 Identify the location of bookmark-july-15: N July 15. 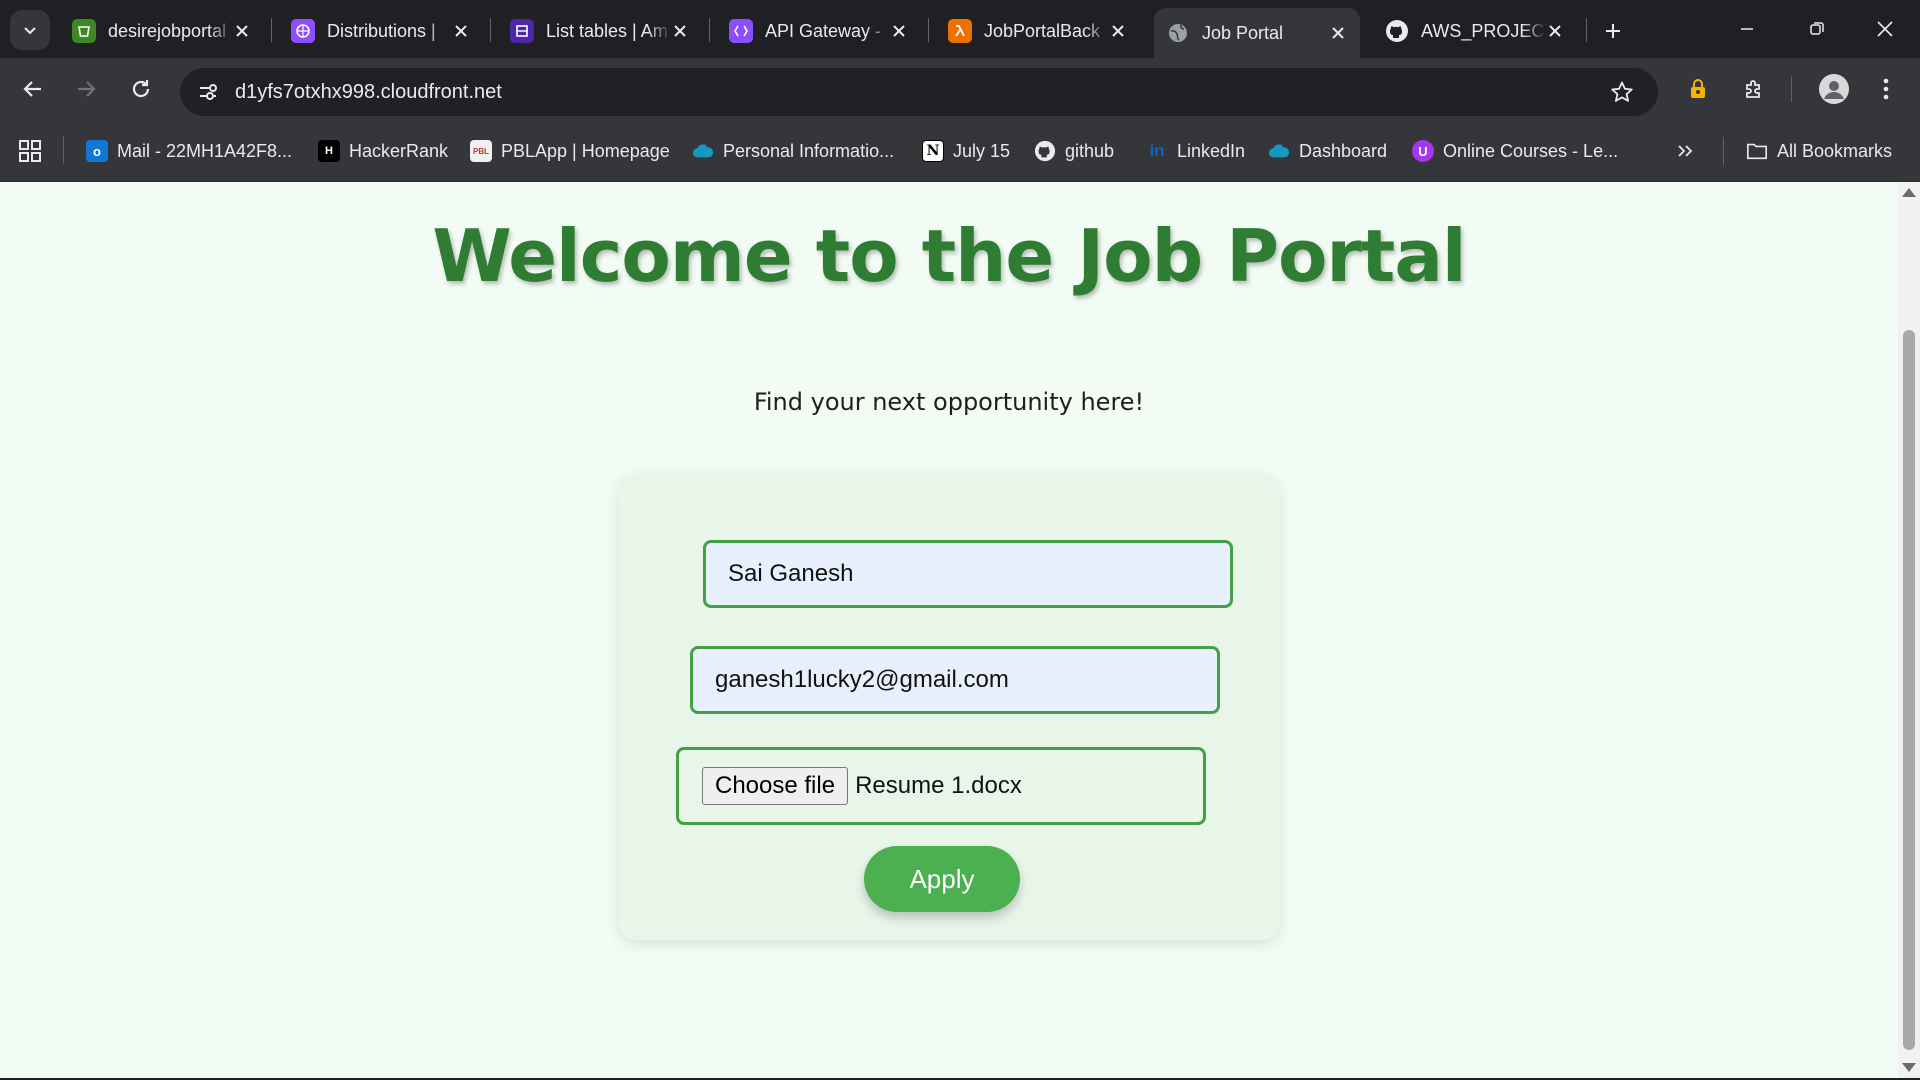
(966, 151).